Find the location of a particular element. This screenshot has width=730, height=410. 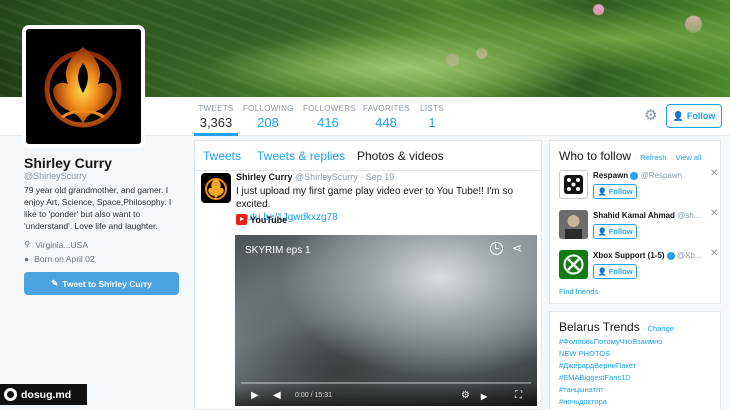

tab-tweets: Tweets is located at coordinates (222, 156).